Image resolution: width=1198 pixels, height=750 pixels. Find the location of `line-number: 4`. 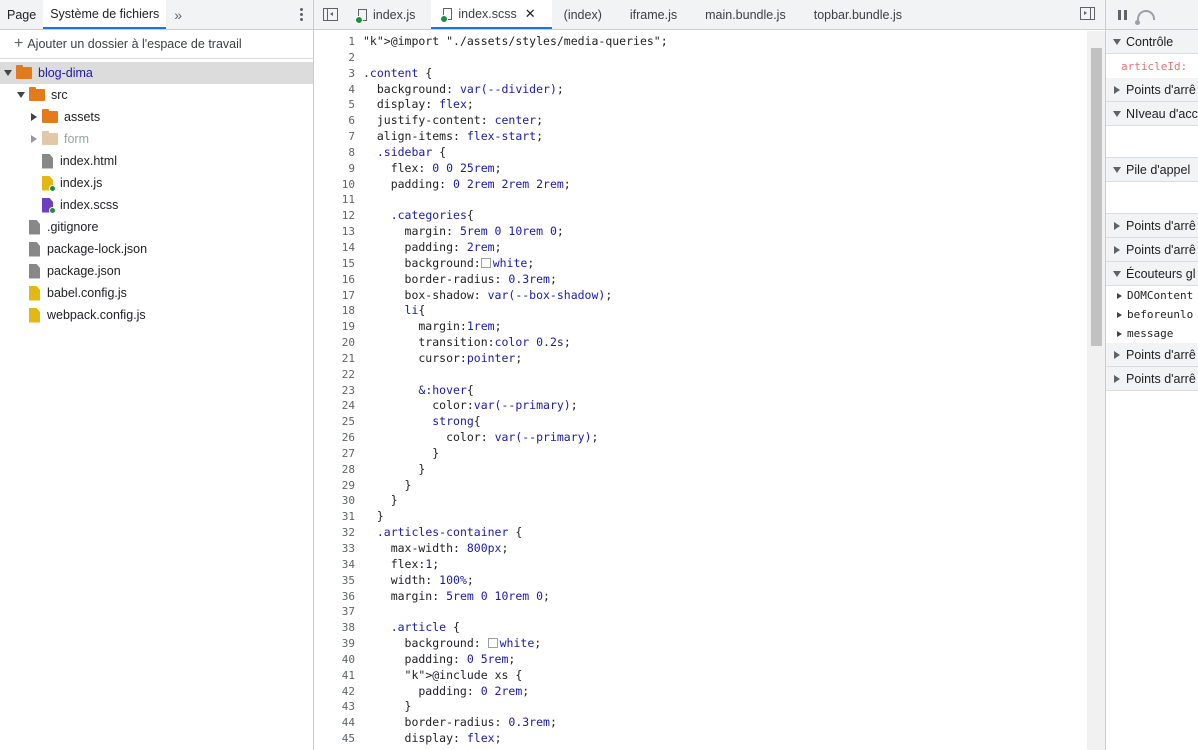

line-number: 4 is located at coordinates (335, 90).